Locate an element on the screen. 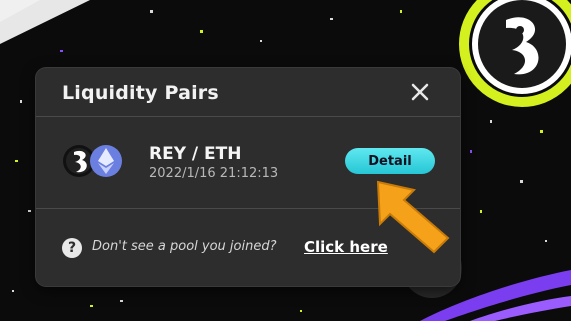 The image size is (571, 321). modal-title: Liquidity Pairs is located at coordinates (140, 93).